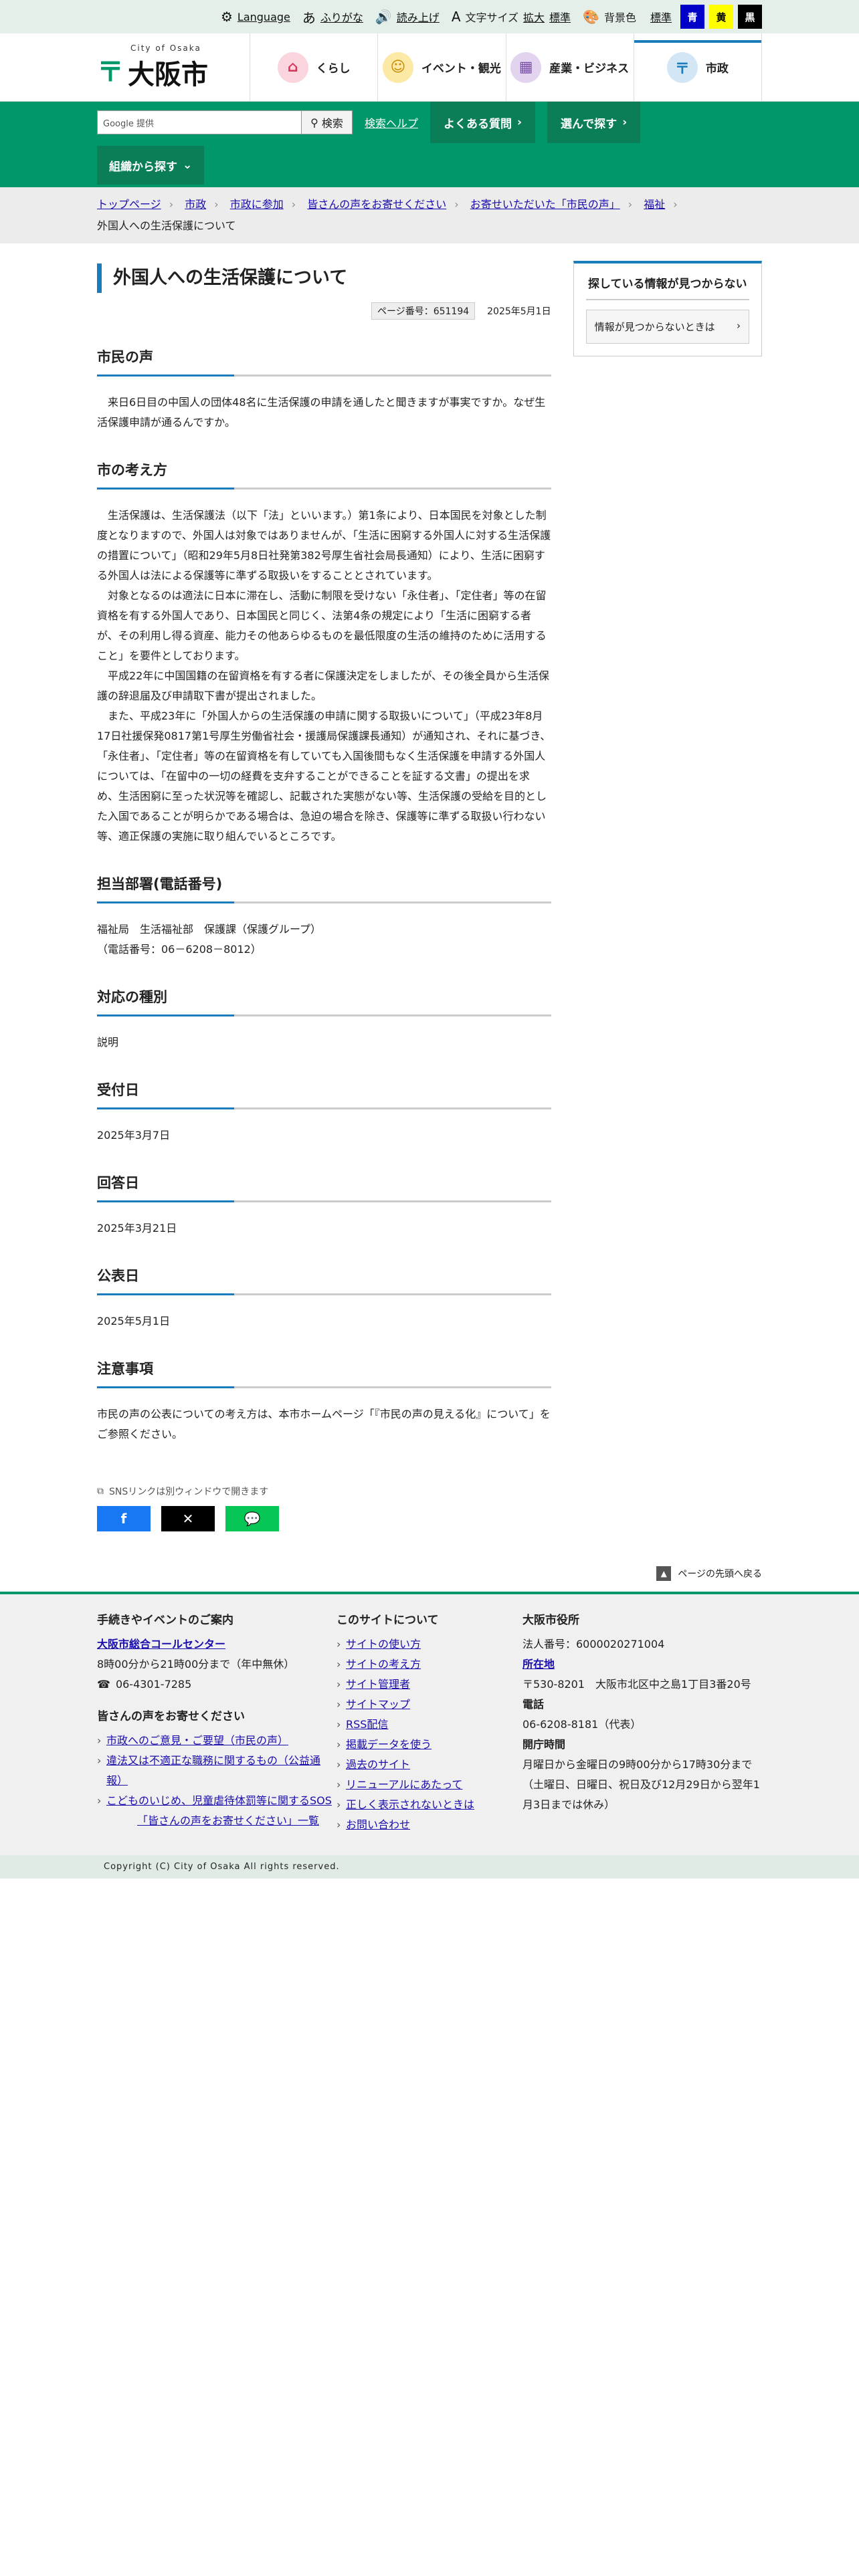 The image size is (859, 2576). Describe the element at coordinates (324, 362) in the screenshot. I see `section-heading-voice: 市民の声` at that location.